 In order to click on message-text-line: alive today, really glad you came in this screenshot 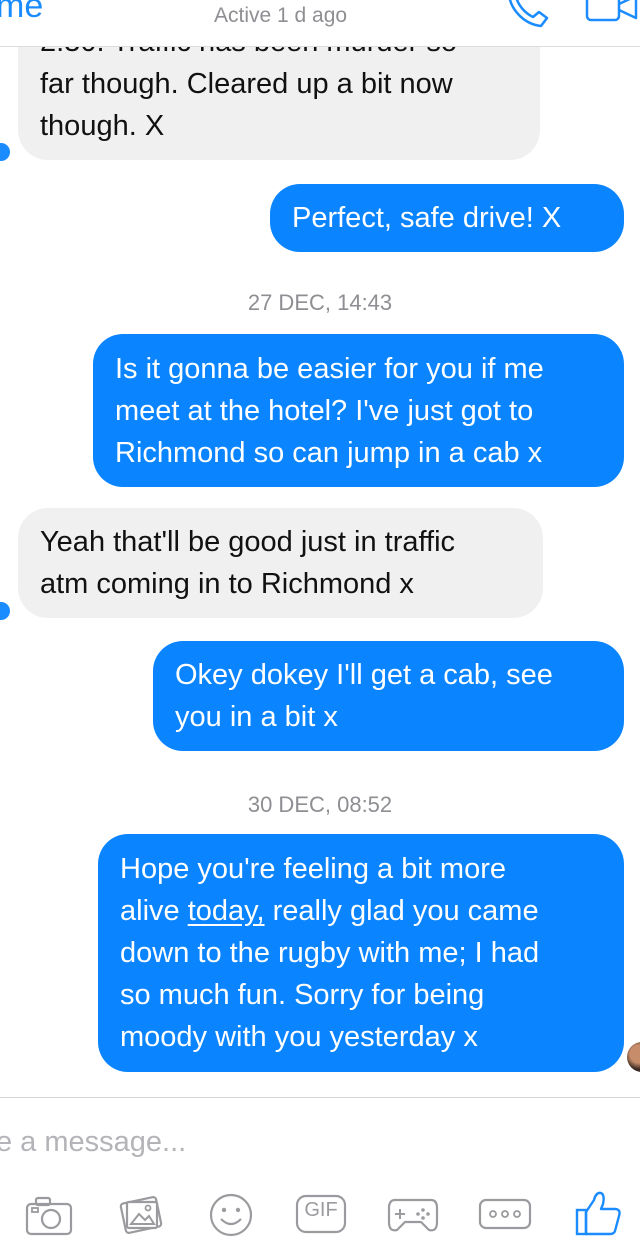, I will do `click(361, 911)`.